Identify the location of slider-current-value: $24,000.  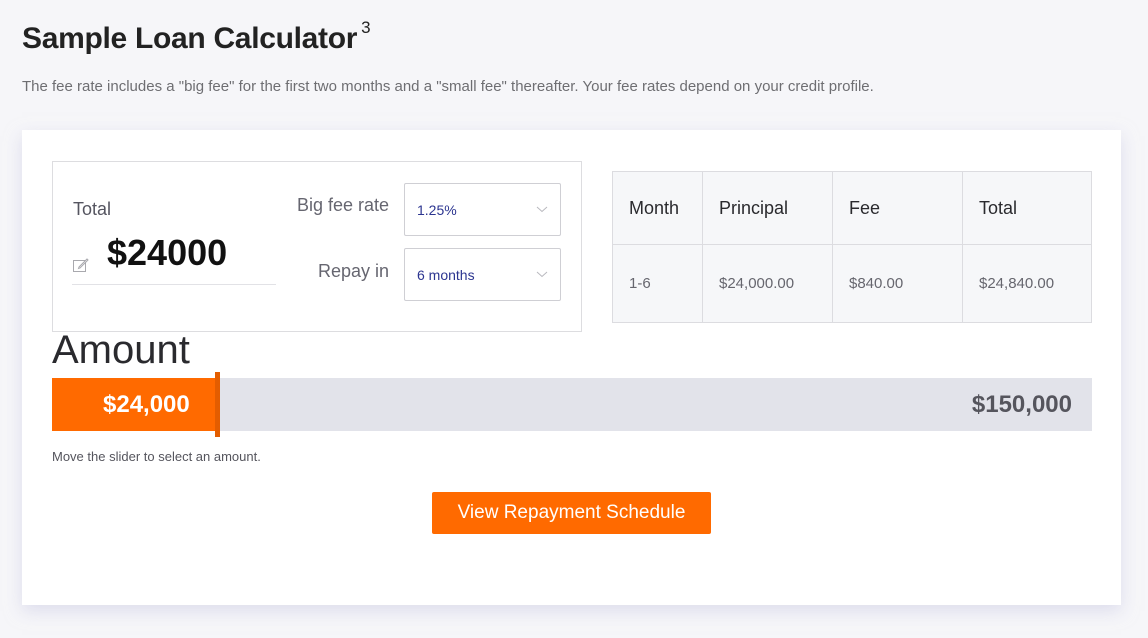
(146, 404).